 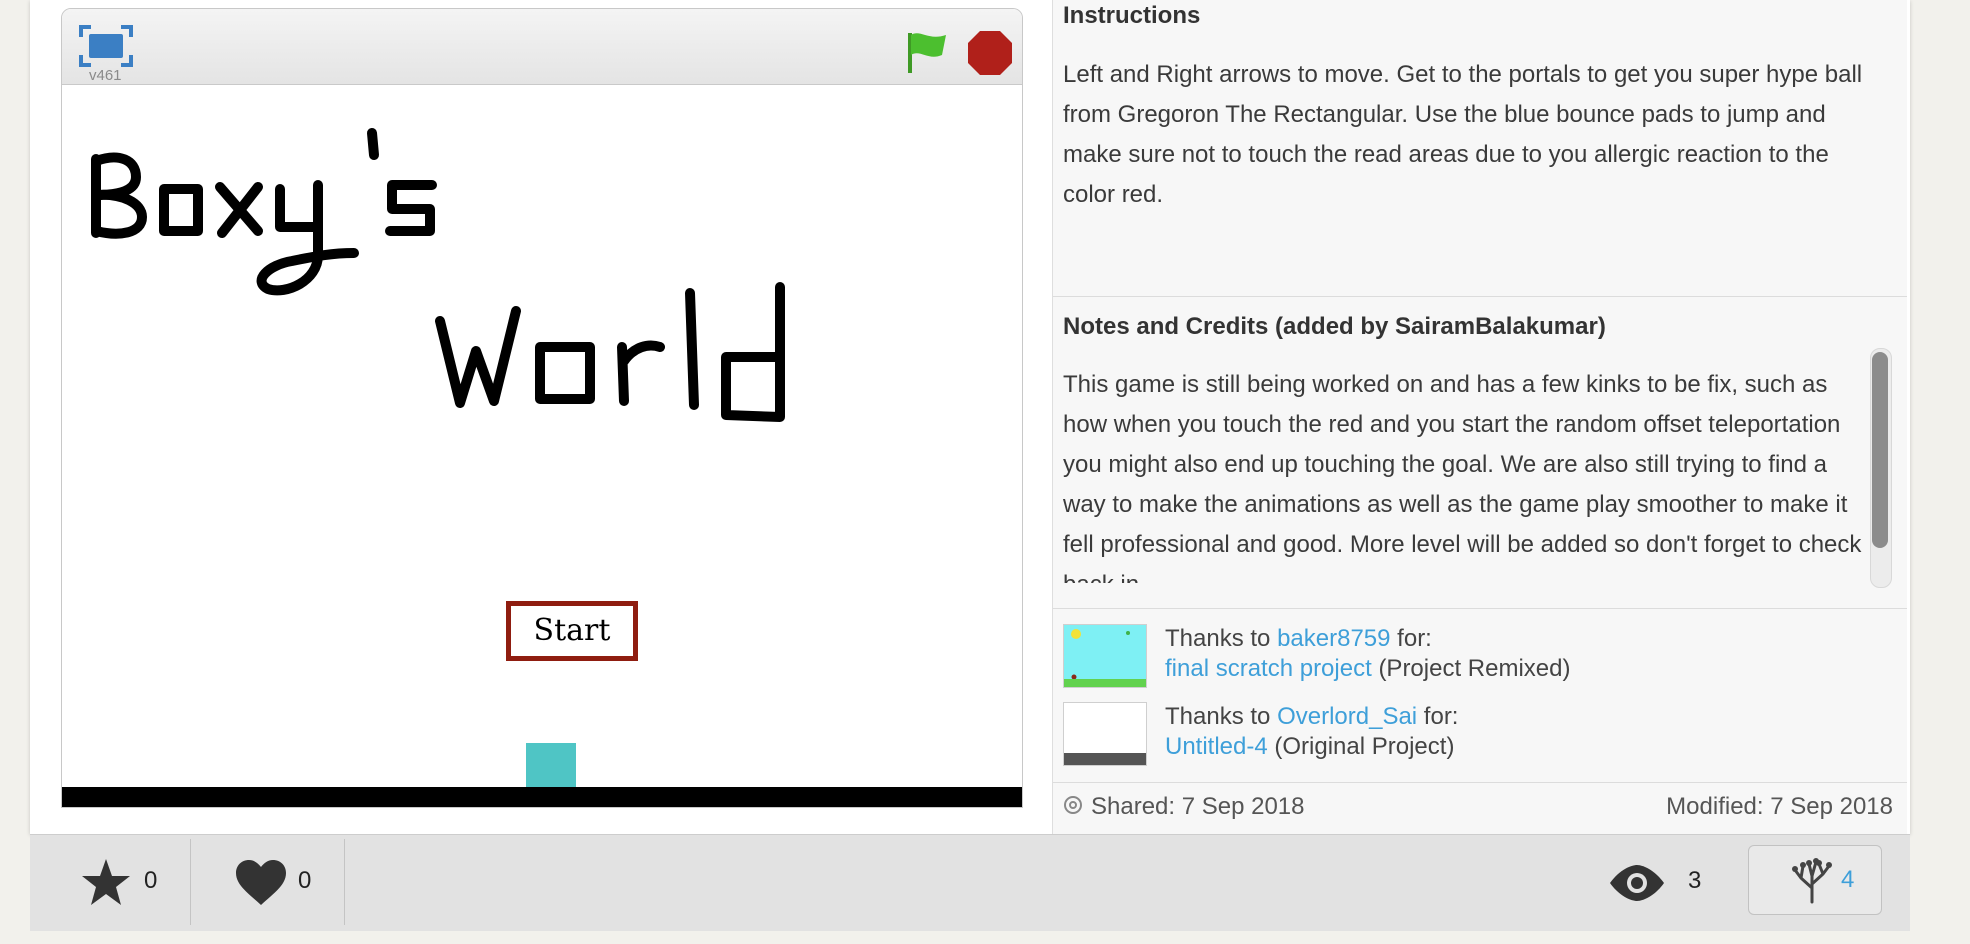 What do you see at coordinates (1812, 881) in the screenshot?
I see `remix-tree-icon` at bounding box center [1812, 881].